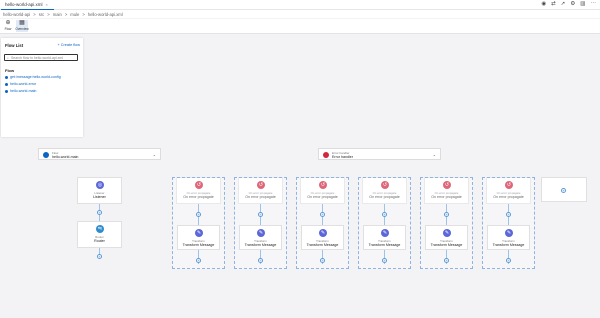 The image size is (600, 318). I want to click on split-icon: ▥, so click(582, 4).